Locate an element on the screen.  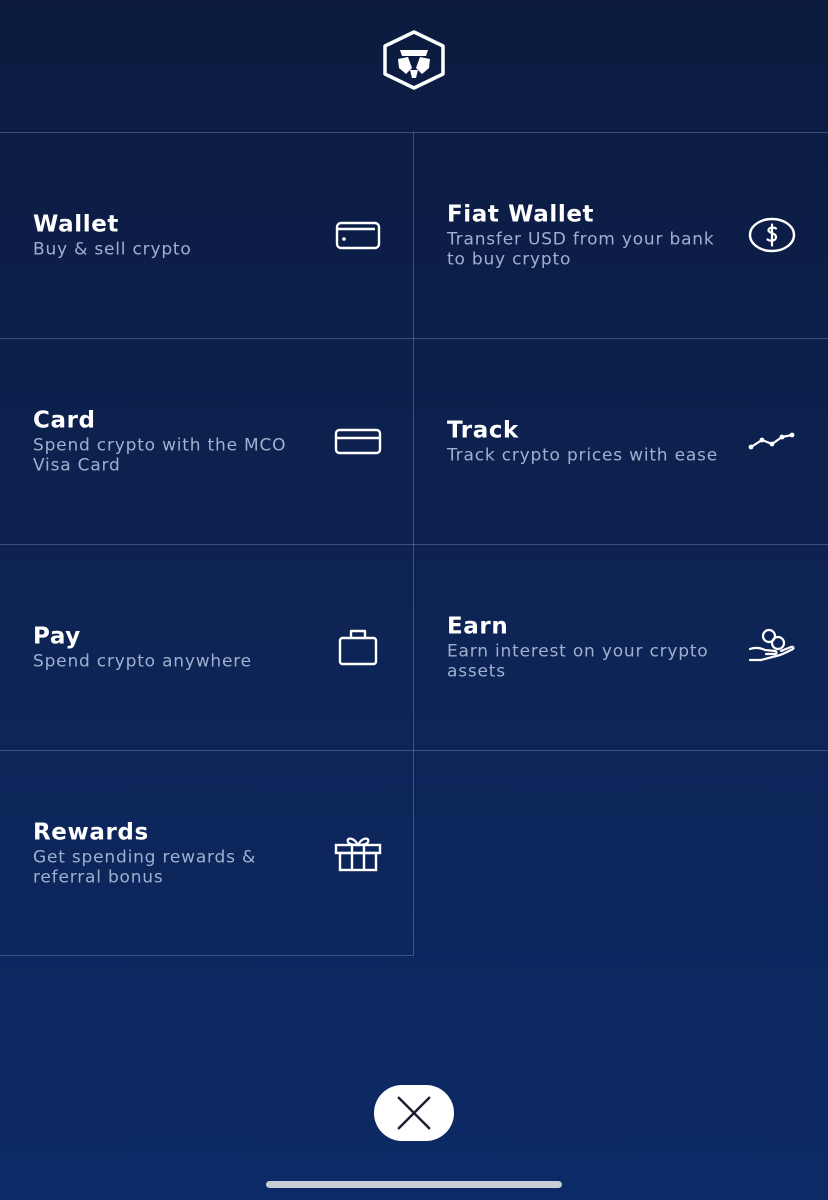
menu-item-title: Wallet is located at coordinates (76, 224).